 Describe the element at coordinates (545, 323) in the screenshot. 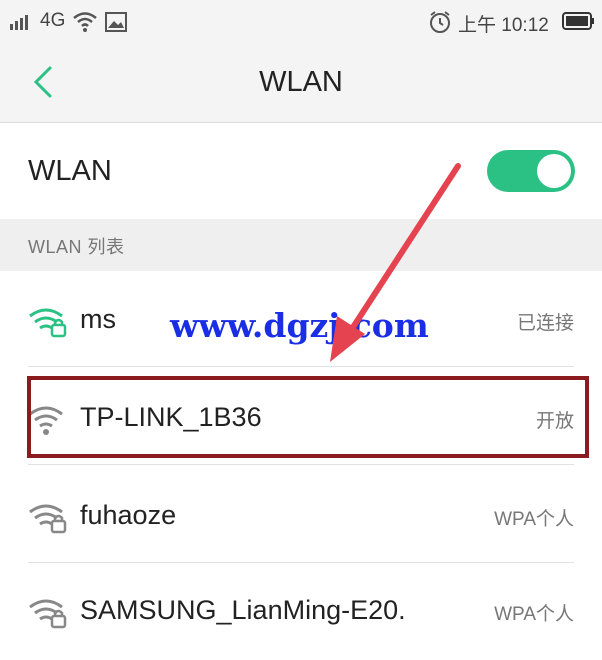

I see `network-status: 已连接` at that location.